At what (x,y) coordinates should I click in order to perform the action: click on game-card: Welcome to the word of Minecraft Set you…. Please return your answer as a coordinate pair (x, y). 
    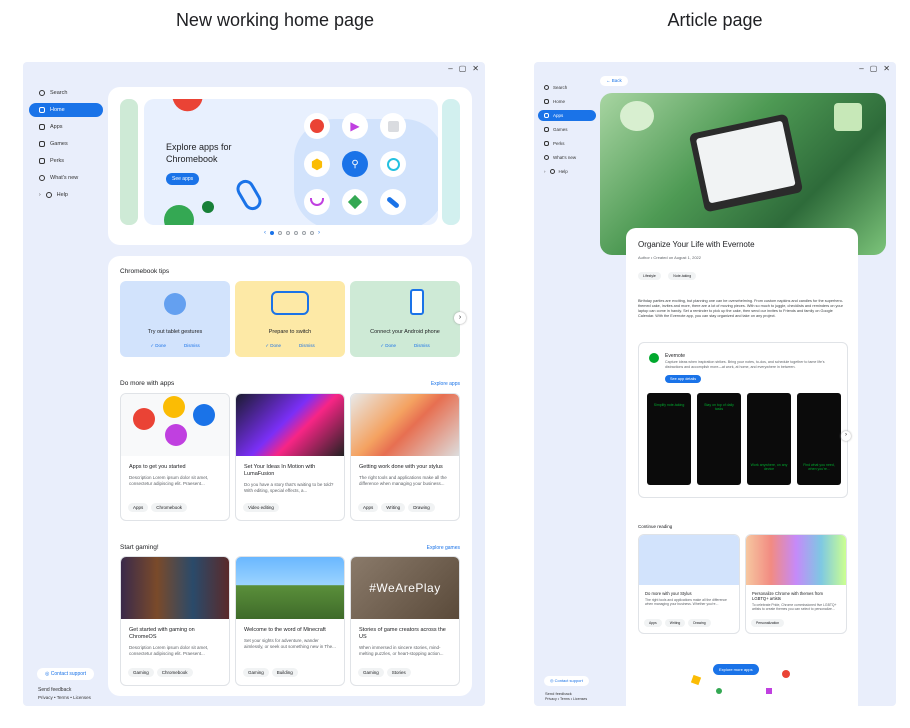
    Looking at the image, I should click on (290, 621).